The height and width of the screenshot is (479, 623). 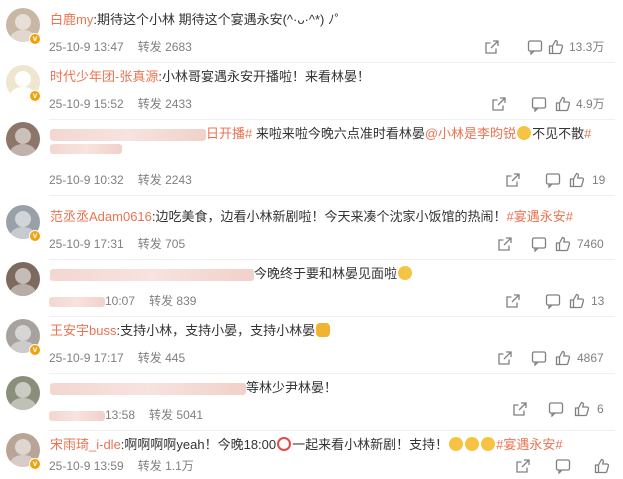 I want to click on like-count: 6, so click(x=600, y=409).